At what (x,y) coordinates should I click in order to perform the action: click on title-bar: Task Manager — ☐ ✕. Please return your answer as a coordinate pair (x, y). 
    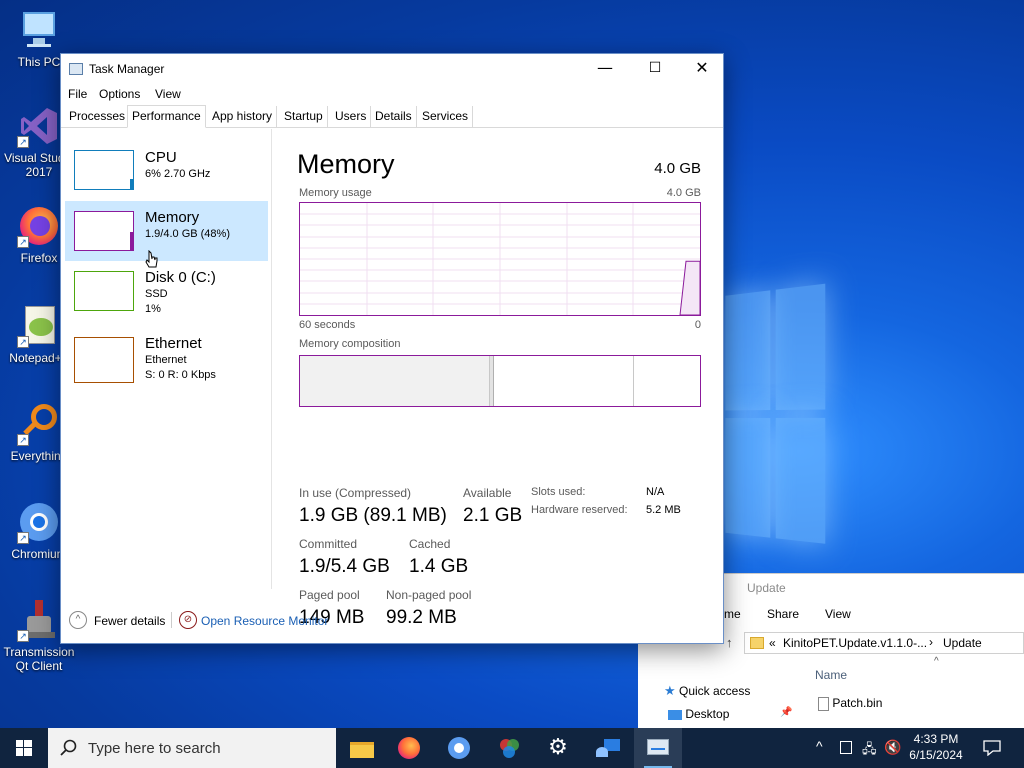
    Looking at the image, I should click on (392, 69).